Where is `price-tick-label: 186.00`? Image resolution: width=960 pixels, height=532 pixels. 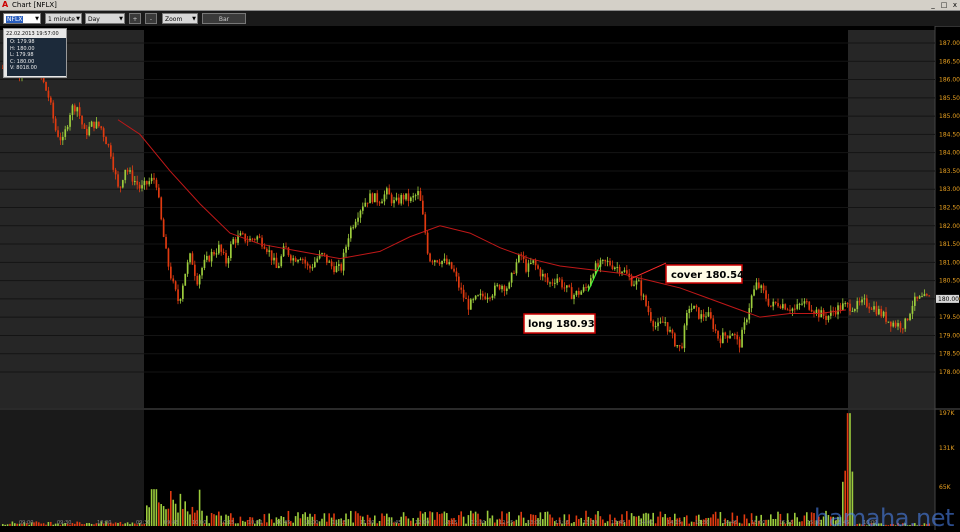 price-tick-label: 186.00 is located at coordinates (949, 80).